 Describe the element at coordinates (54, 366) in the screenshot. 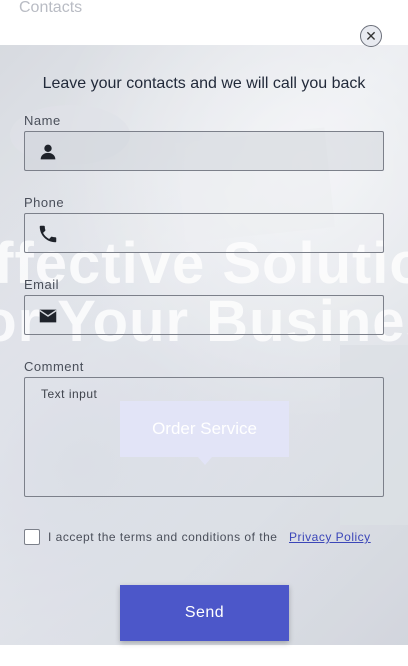

I see `comment-label: Comment` at that location.